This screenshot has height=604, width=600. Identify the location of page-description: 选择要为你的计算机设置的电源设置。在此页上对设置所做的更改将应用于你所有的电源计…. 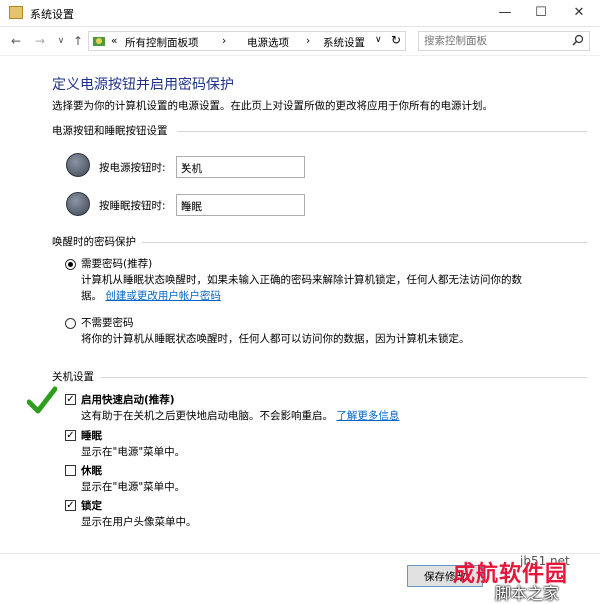
(272, 106).